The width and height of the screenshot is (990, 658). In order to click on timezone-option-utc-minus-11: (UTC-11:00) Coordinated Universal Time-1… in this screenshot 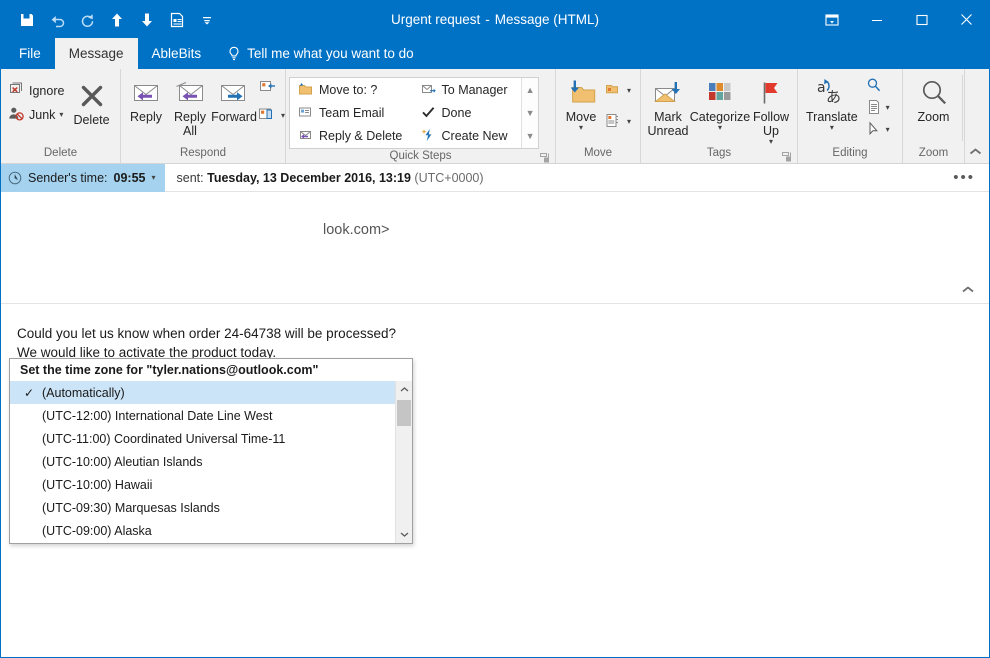, I will do `click(202, 438)`.